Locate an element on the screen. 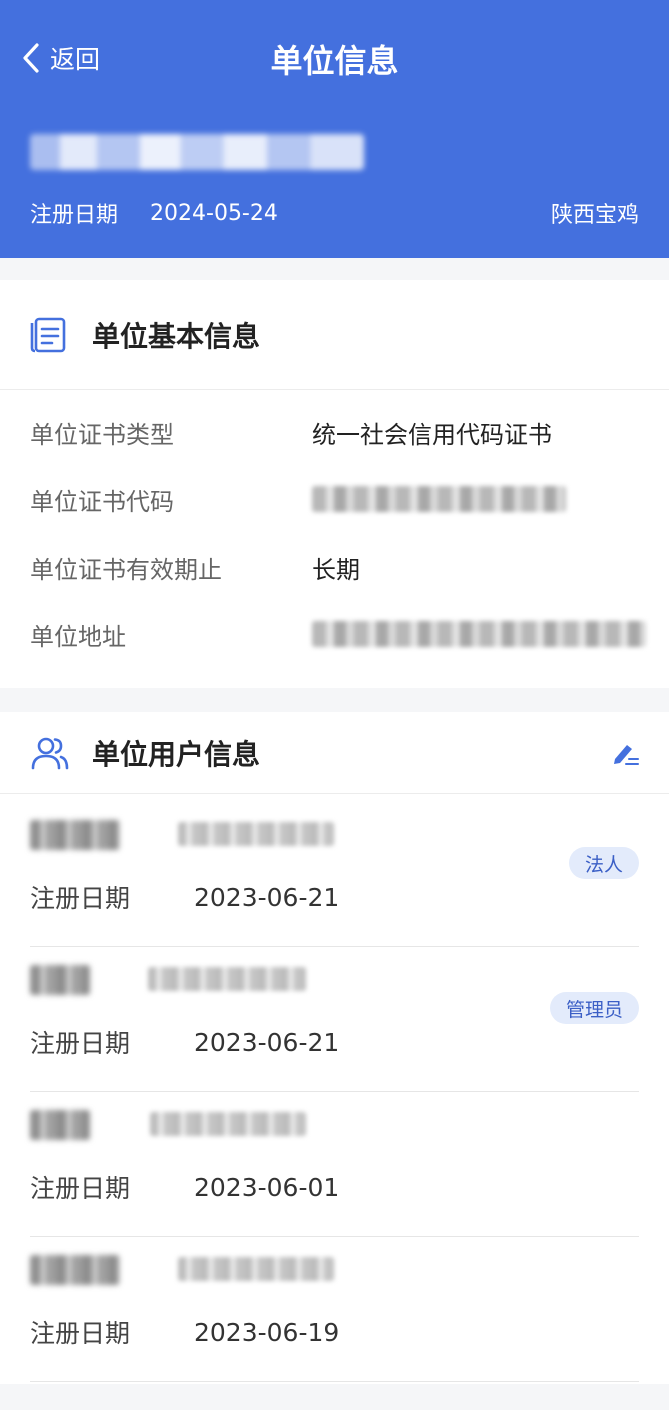  info-row-address: 单位地址 is located at coordinates (339, 634).